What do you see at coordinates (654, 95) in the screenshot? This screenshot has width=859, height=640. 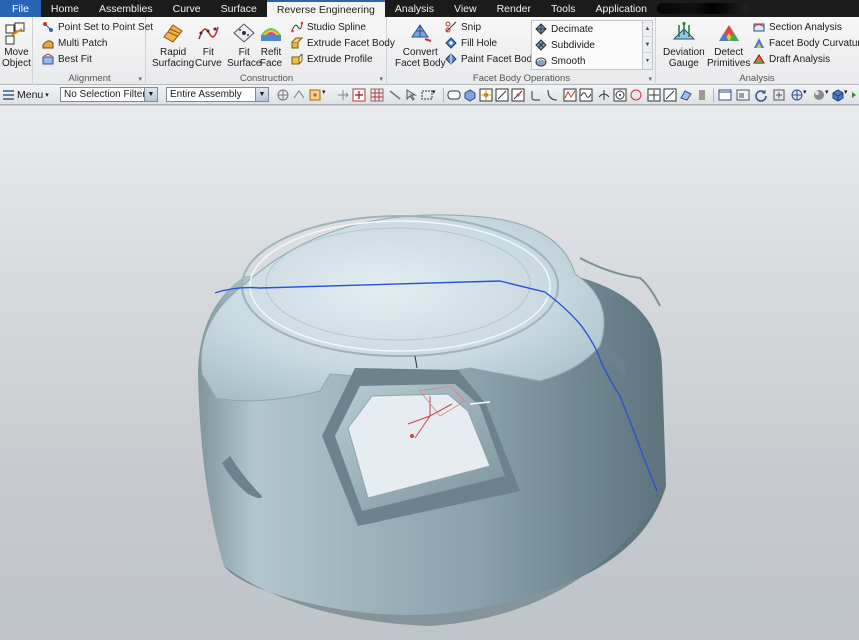 I see `snap-intersection-icon` at bounding box center [654, 95].